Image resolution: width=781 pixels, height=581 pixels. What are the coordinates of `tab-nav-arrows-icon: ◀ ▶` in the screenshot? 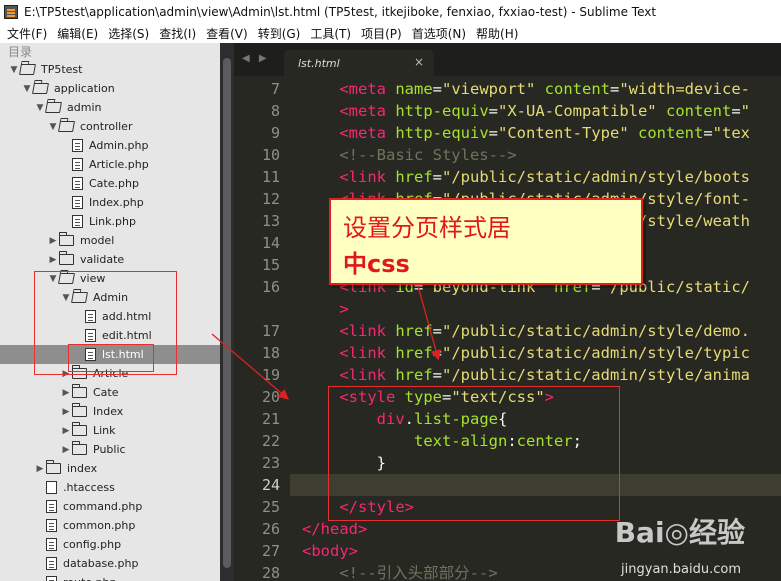 It's located at (256, 58).